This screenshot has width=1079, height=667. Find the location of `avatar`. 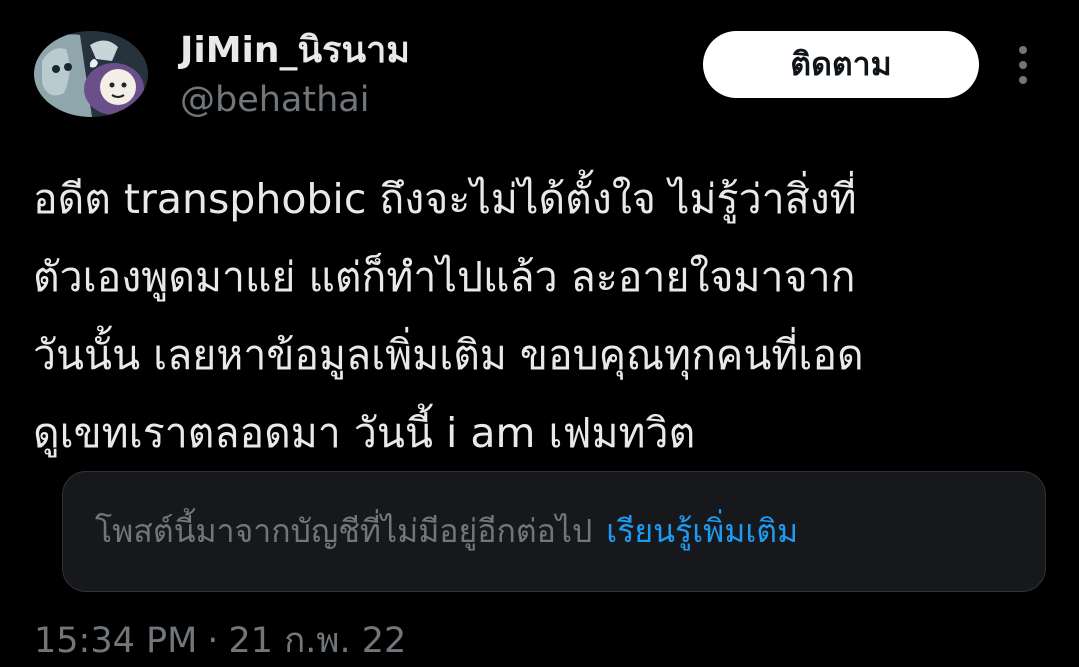

avatar is located at coordinates (91, 74).